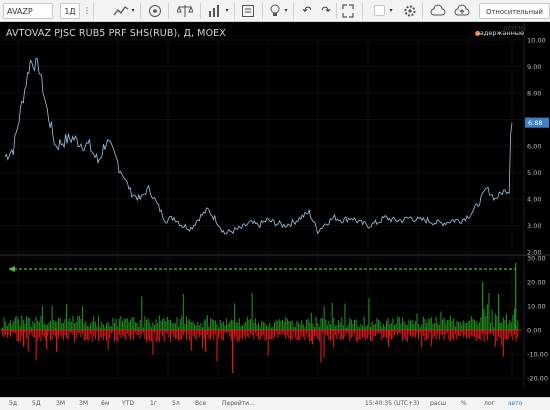 The width and height of the screenshot is (550, 410). What do you see at coordinates (248, 11) in the screenshot?
I see `alert-icon` at bounding box center [248, 11].